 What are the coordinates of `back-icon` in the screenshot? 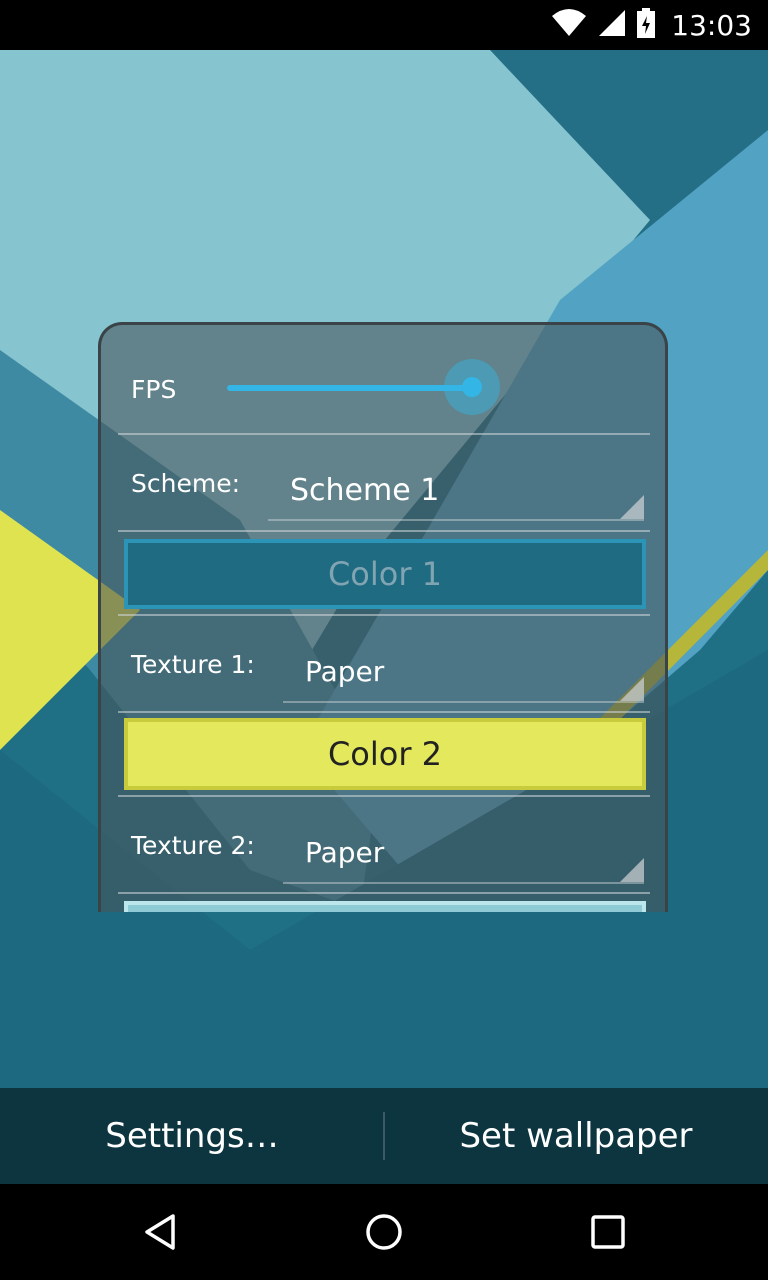 It's located at (160, 1232).